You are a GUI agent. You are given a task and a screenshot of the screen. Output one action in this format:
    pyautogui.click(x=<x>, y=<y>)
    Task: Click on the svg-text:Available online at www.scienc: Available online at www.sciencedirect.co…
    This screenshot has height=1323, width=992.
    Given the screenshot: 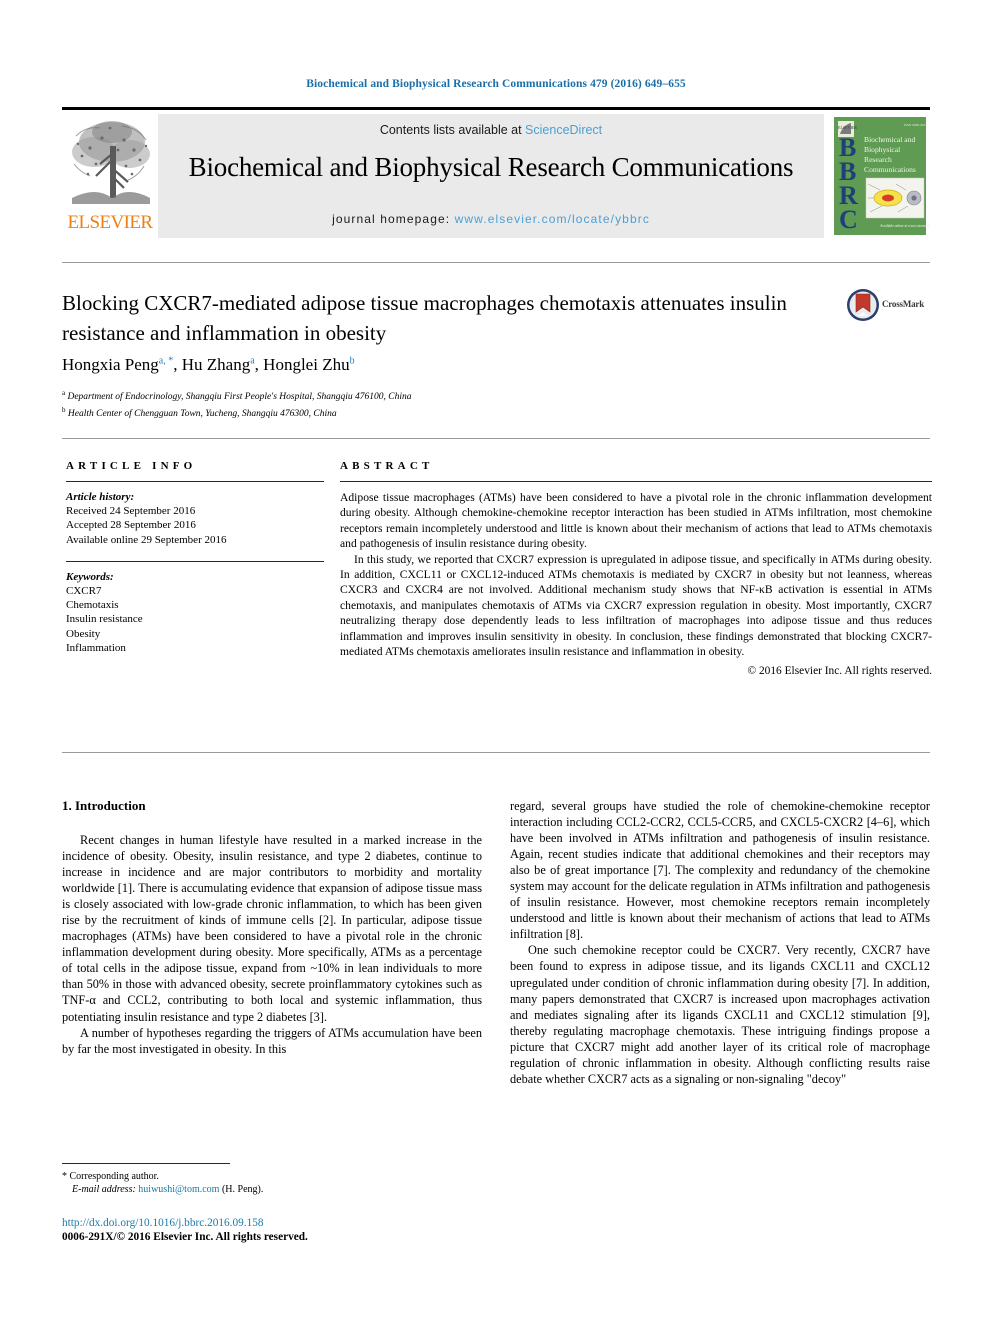 What is the action you would take?
    pyautogui.click(x=905, y=226)
    